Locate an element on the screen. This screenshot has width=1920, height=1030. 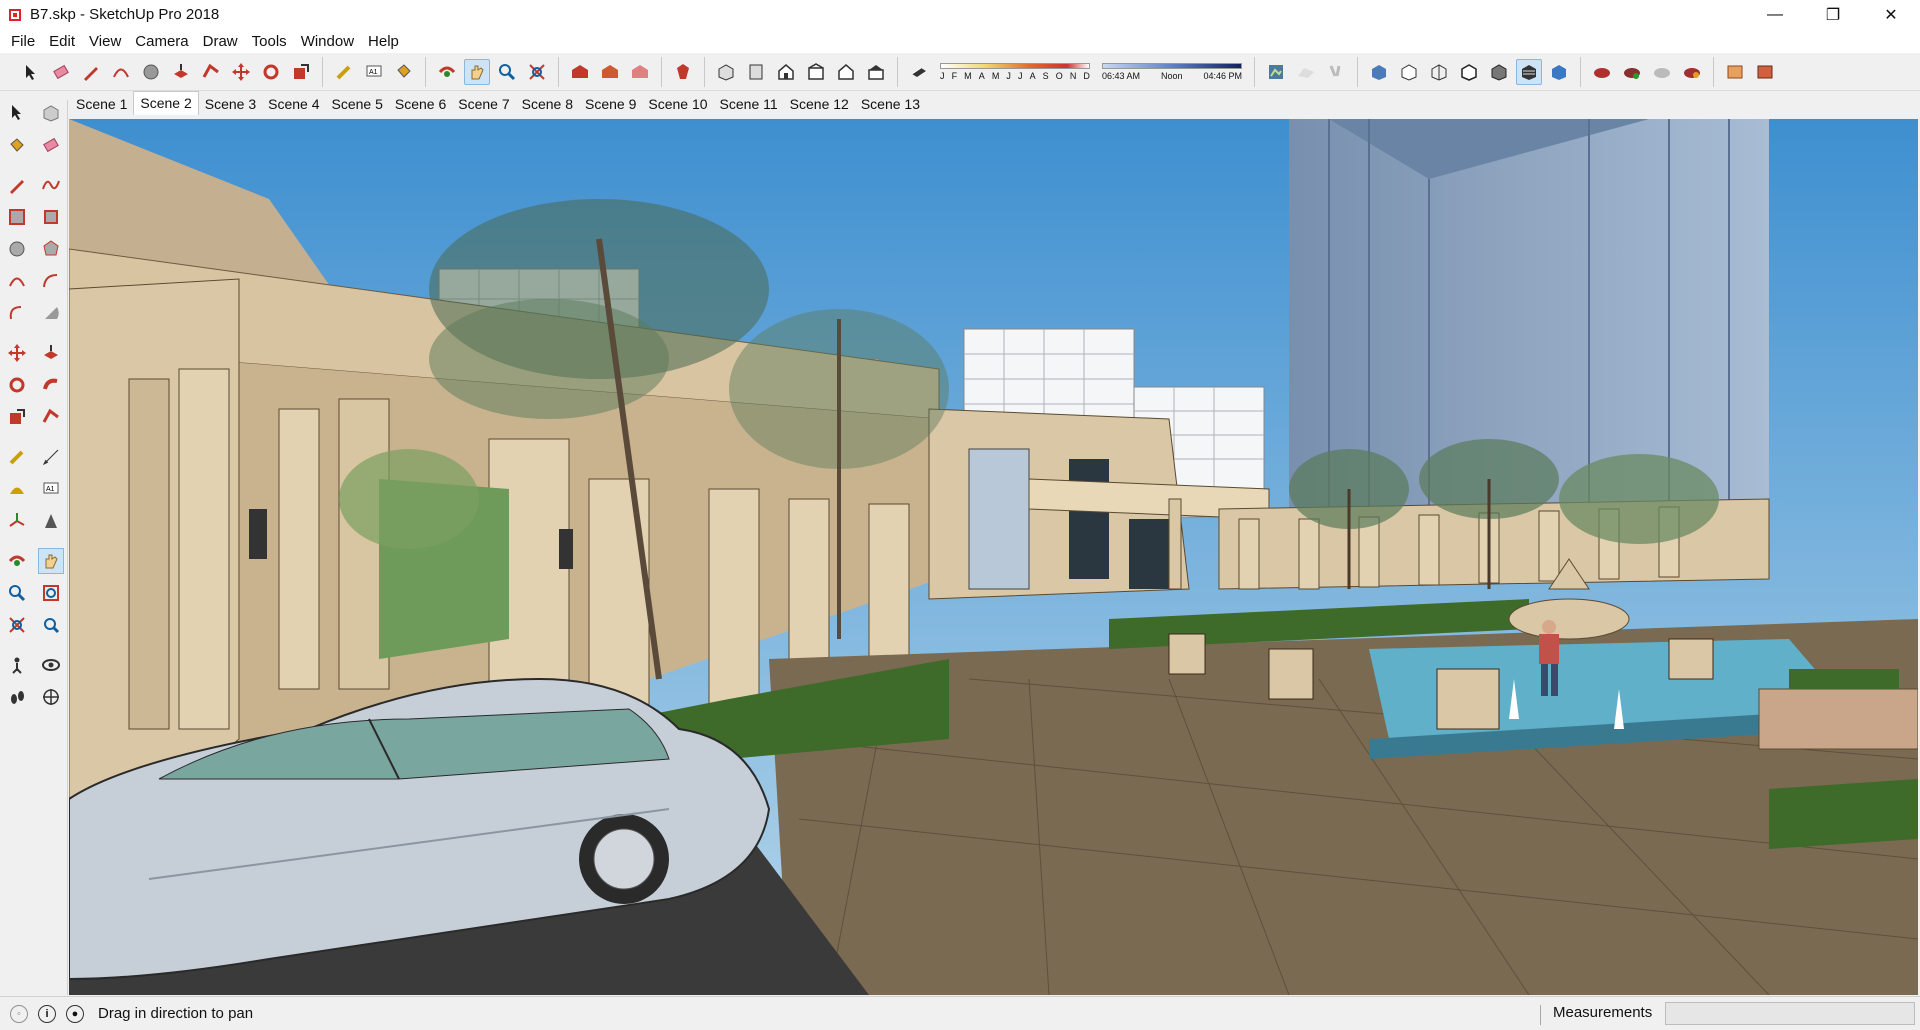
pan-icon is located at coordinates (51, 561).